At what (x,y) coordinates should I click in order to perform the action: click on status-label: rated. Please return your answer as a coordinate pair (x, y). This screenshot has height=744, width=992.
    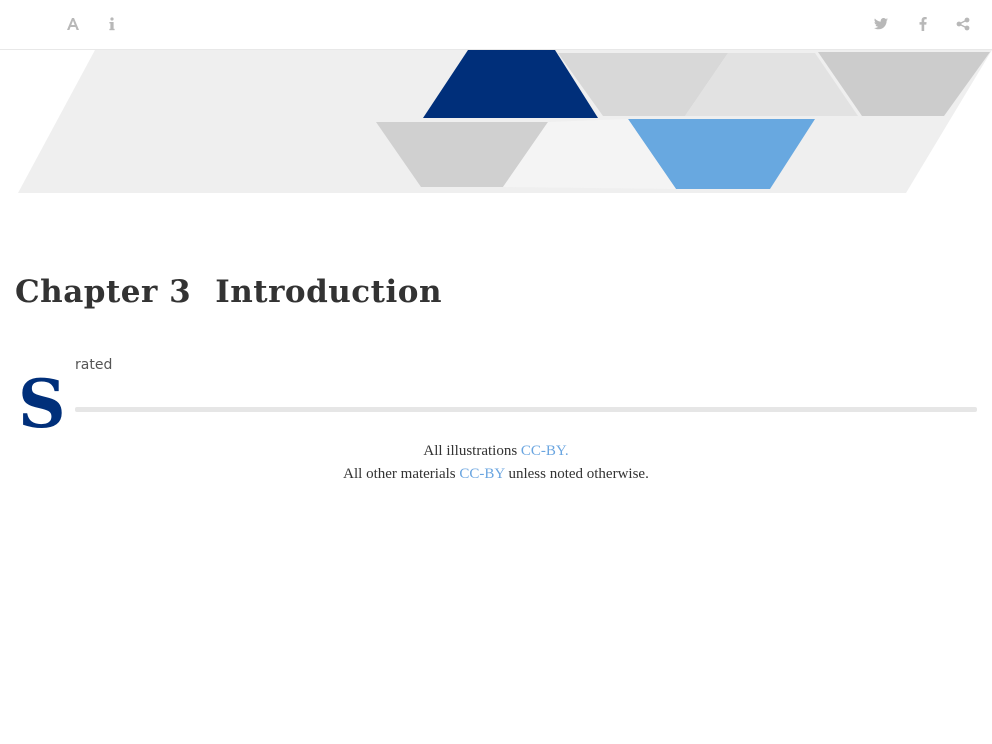
    Looking at the image, I should click on (94, 365).